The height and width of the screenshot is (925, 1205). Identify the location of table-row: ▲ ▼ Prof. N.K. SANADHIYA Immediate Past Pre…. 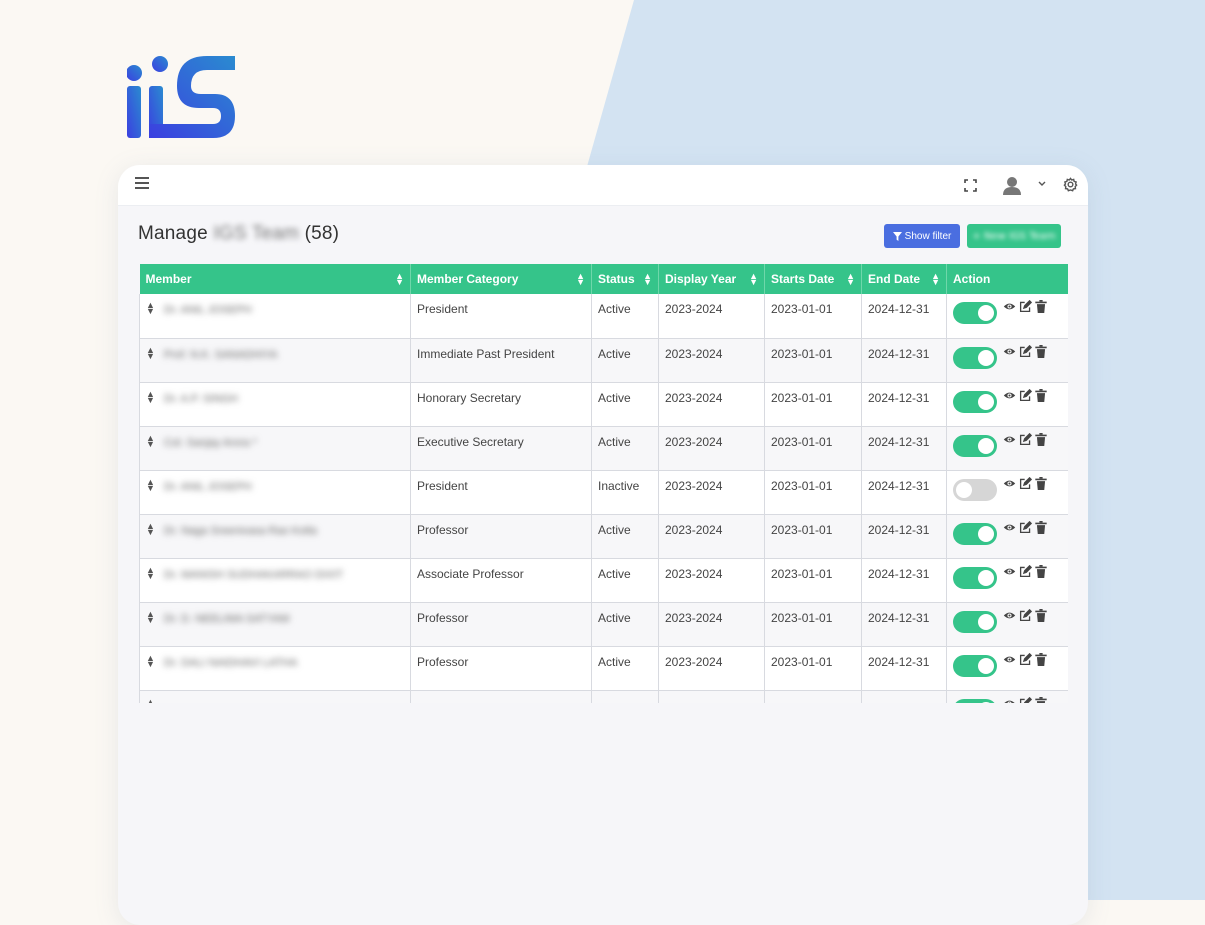
(603, 360).